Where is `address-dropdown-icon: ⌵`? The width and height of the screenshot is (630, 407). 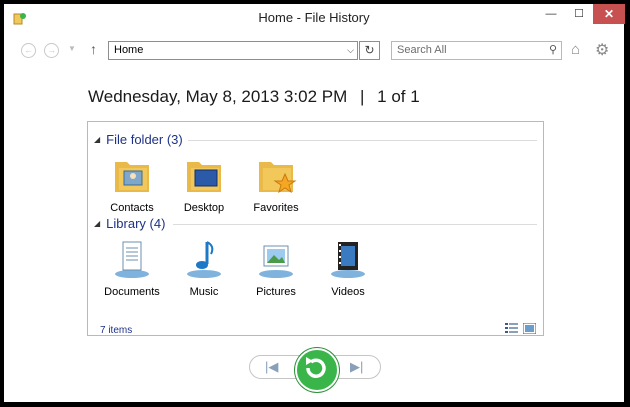
address-dropdown-icon: ⌵ is located at coordinates (350, 50).